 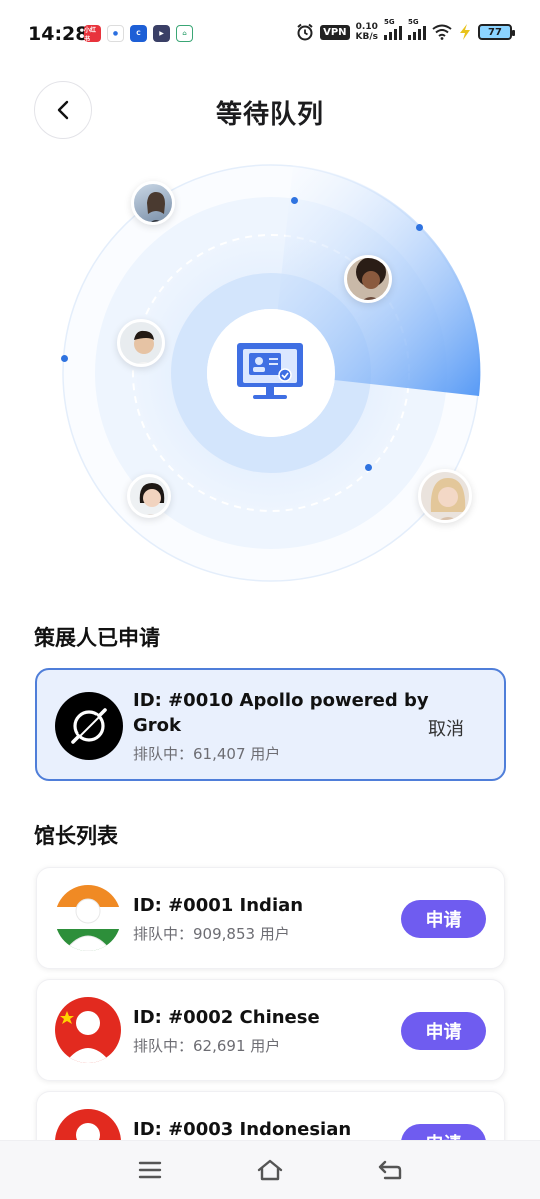 What do you see at coordinates (442, 32) in the screenshot?
I see `wifi-icon` at bounding box center [442, 32].